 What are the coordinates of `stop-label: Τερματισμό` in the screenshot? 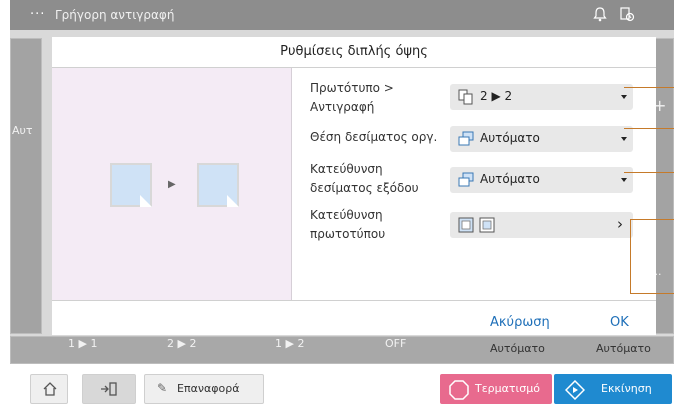 It's located at (507, 388).